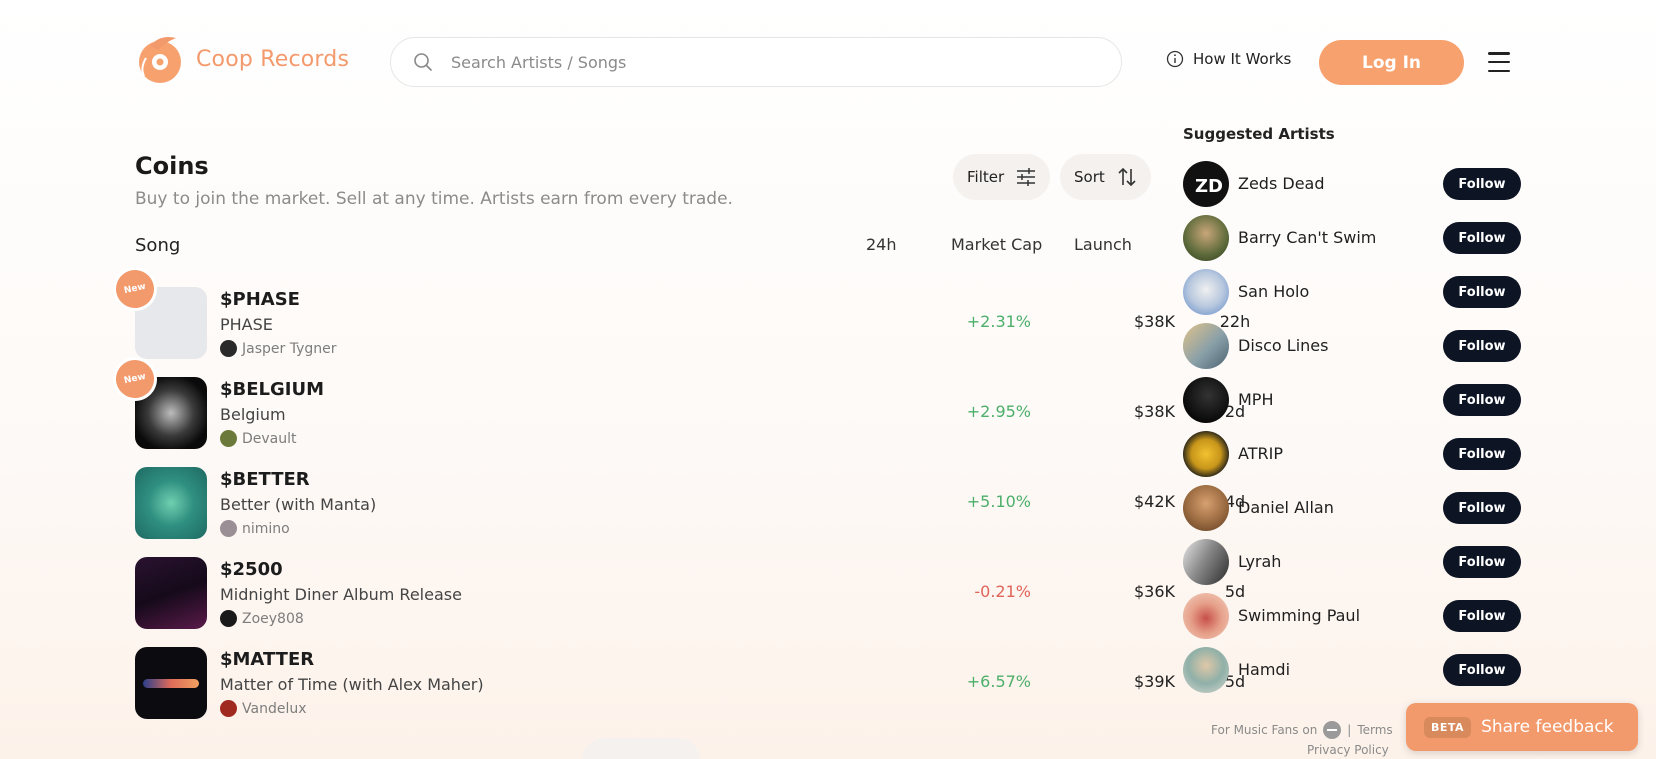  I want to click on hamburger-menu-icon, so click(1499, 62).